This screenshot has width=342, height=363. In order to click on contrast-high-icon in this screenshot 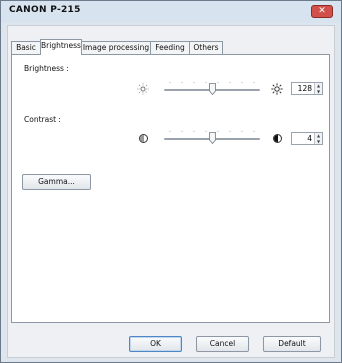, I will do `click(277, 138)`.